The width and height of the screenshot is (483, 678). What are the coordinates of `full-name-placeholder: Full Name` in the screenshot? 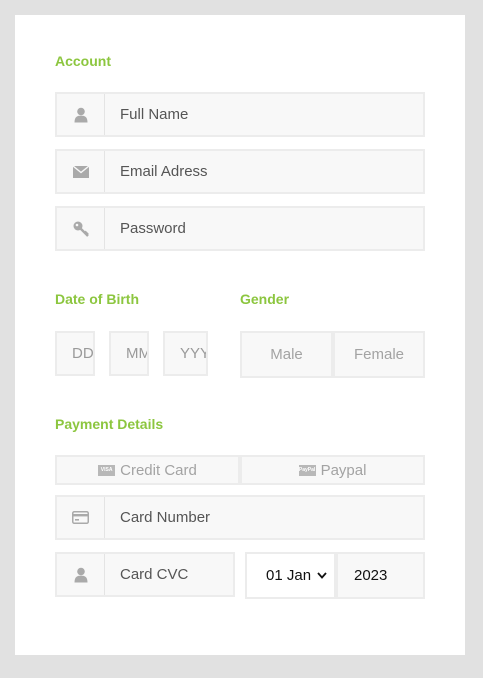 It's located at (154, 114).